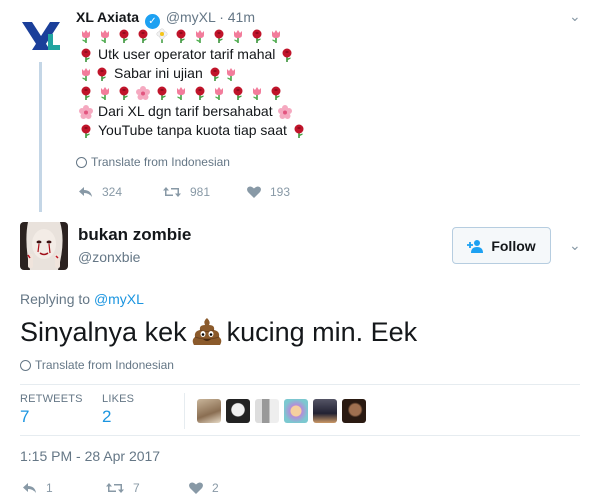  I want to click on stats-divider, so click(184, 411).